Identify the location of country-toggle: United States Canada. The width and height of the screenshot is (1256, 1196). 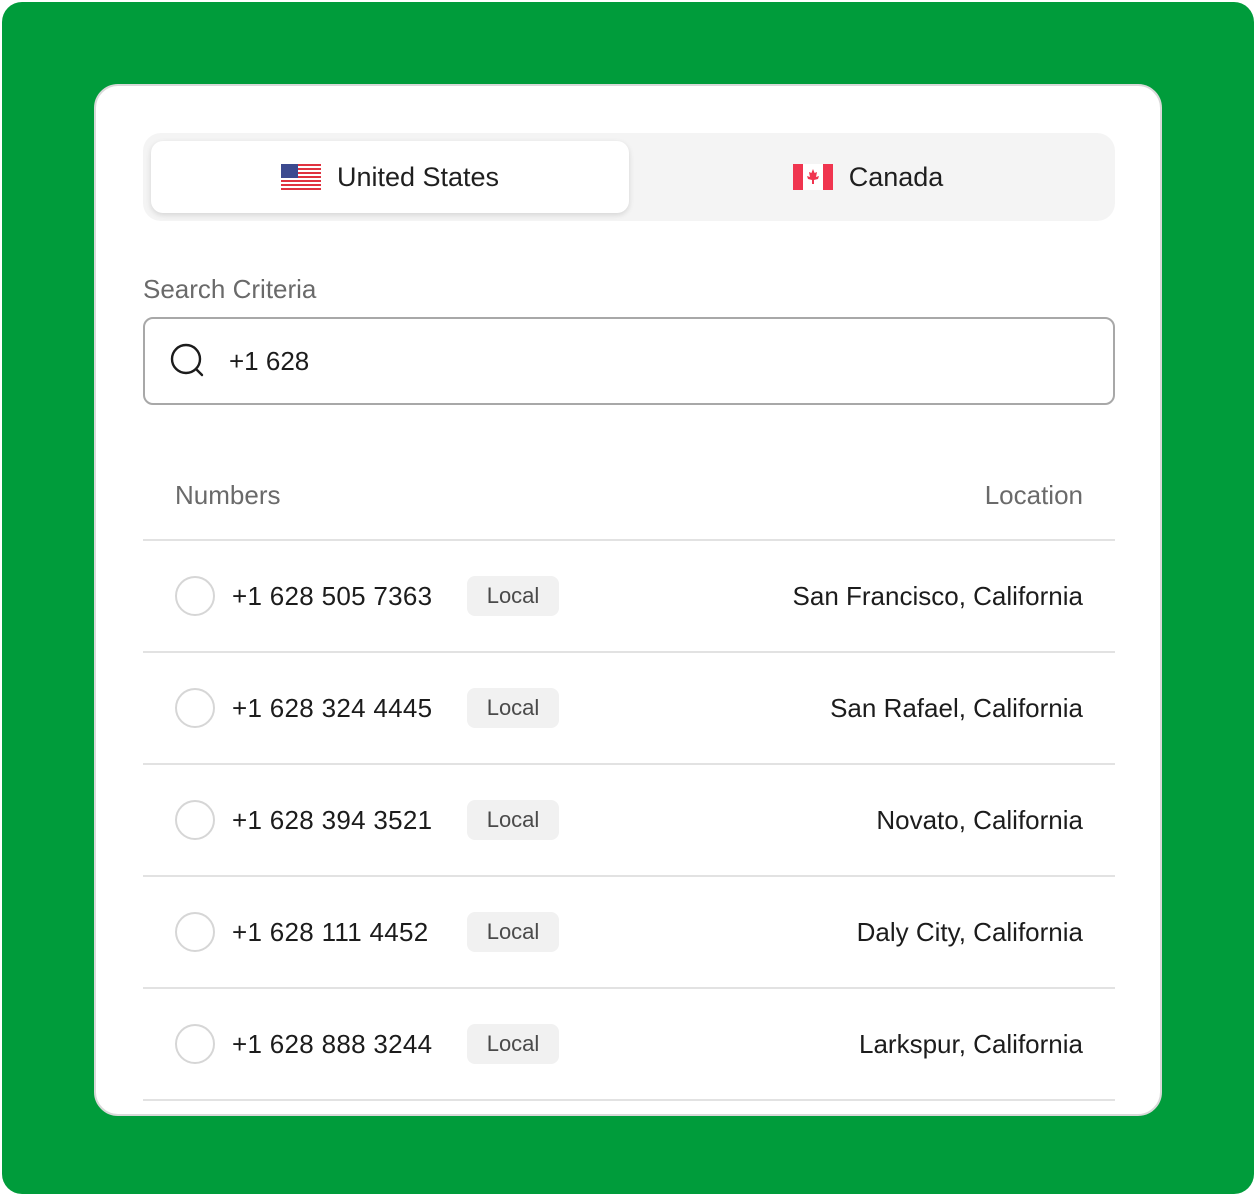
(629, 177).